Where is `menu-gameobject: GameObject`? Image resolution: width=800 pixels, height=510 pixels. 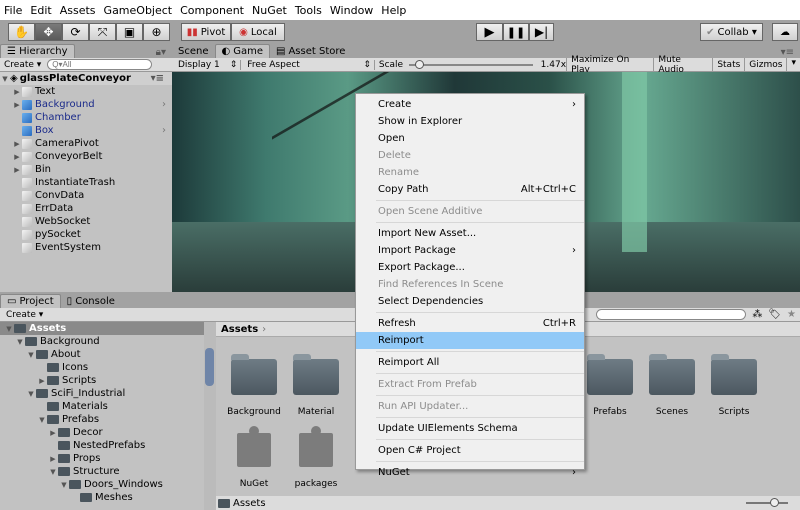 menu-gameobject: GameObject is located at coordinates (138, 10).